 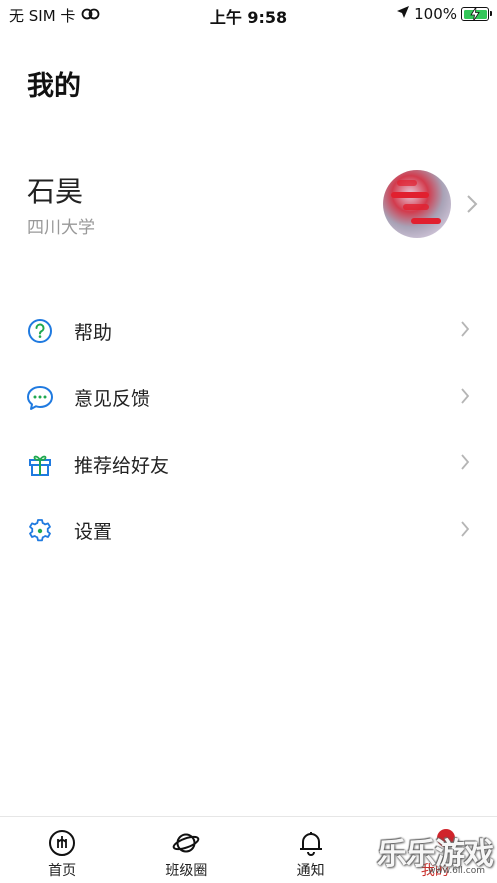 I want to click on menu-item-label: 推荐给好友, so click(x=122, y=465).